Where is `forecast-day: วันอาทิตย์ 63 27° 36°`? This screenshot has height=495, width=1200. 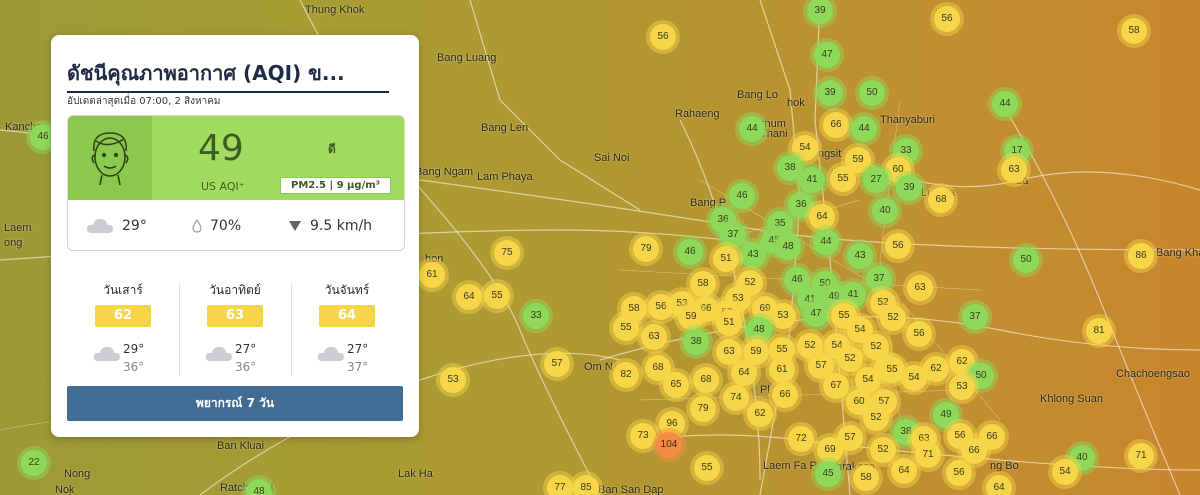
forecast-day: วันอาทิตย์ 63 27° 36° is located at coordinates (235, 329).